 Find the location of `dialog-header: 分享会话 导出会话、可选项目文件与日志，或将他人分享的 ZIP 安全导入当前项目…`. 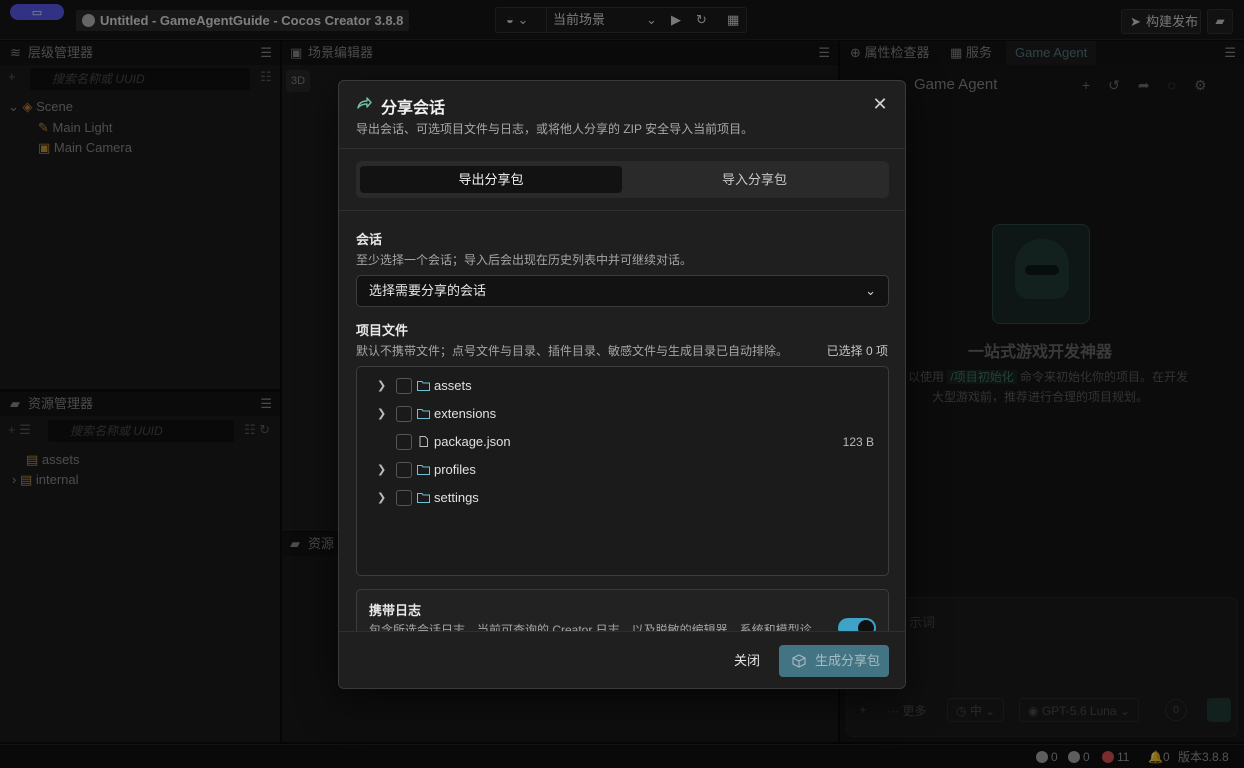

dialog-header: 分享会话 导出会话、可选项目文件与日志，或将他人分享的 ZIP 安全导入当前项目… is located at coordinates (622, 115).